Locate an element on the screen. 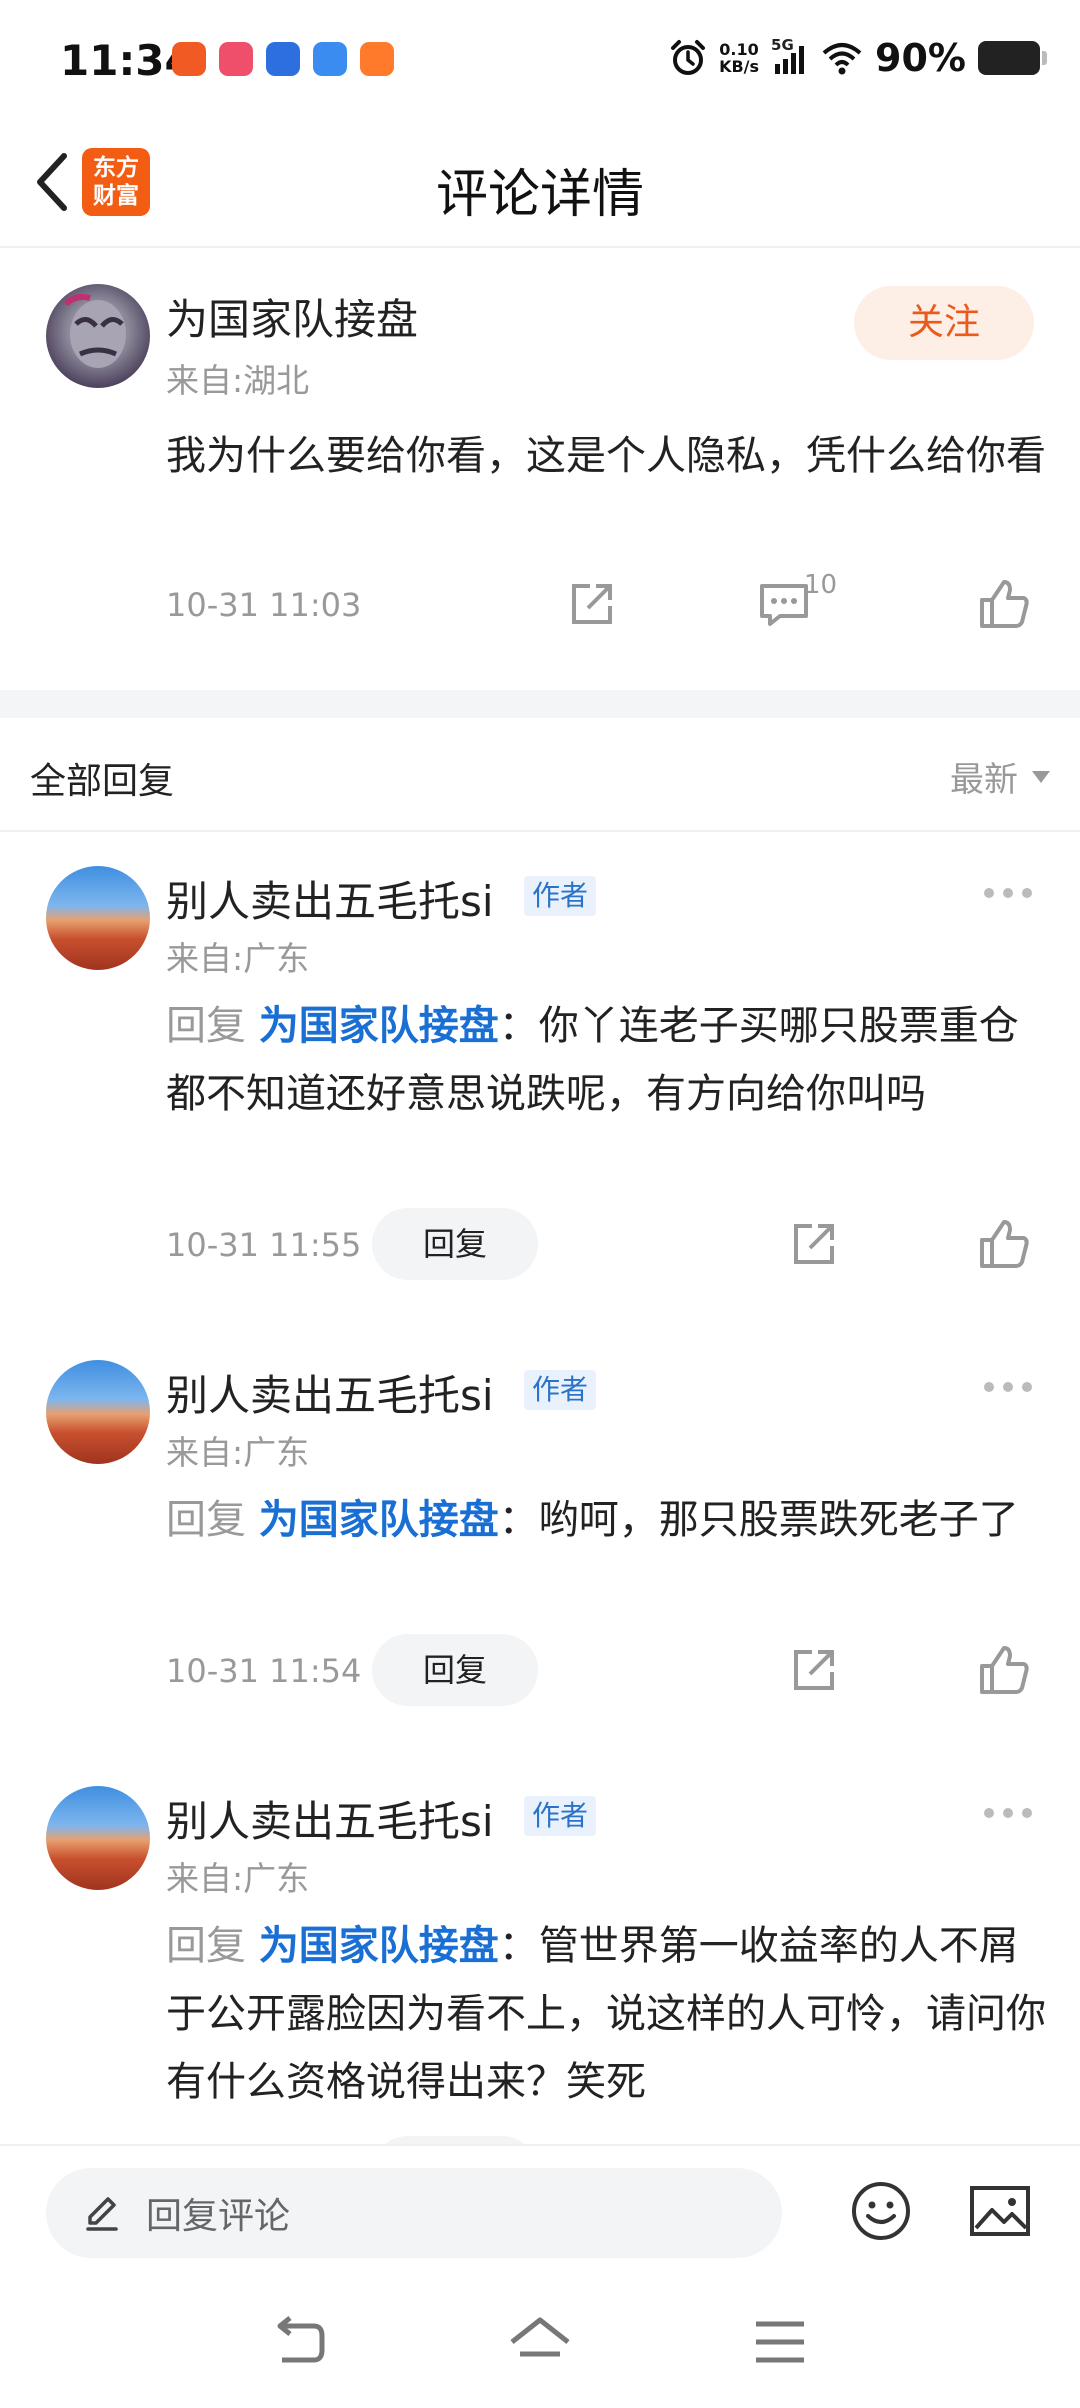 This screenshot has width=1080, height=2408. system-nav-bar is located at coordinates (540, 2341).